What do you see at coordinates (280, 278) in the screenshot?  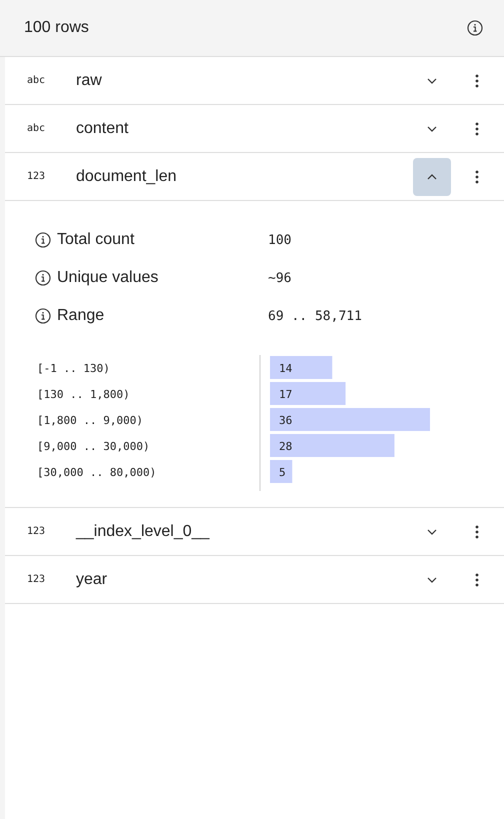 I see `stat-value: ~96` at bounding box center [280, 278].